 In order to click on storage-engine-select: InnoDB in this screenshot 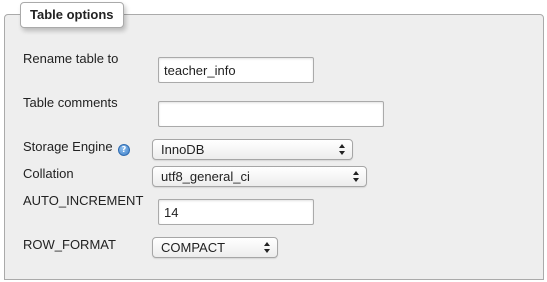, I will do `click(252, 149)`.